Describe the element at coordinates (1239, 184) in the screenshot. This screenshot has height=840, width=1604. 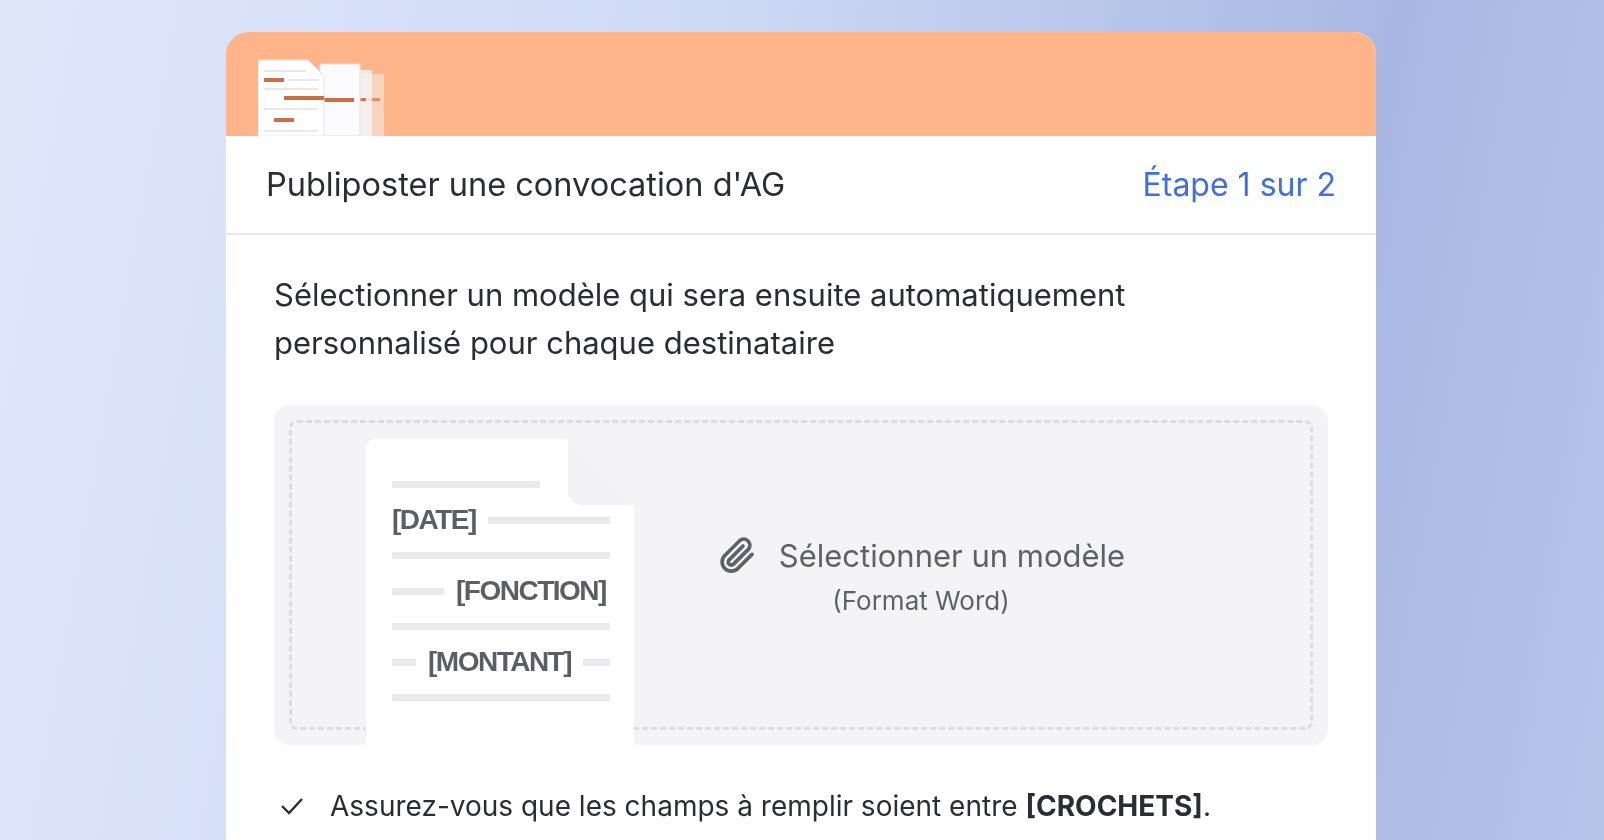
I see `step-indicator: Étape 1 sur 2` at that location.